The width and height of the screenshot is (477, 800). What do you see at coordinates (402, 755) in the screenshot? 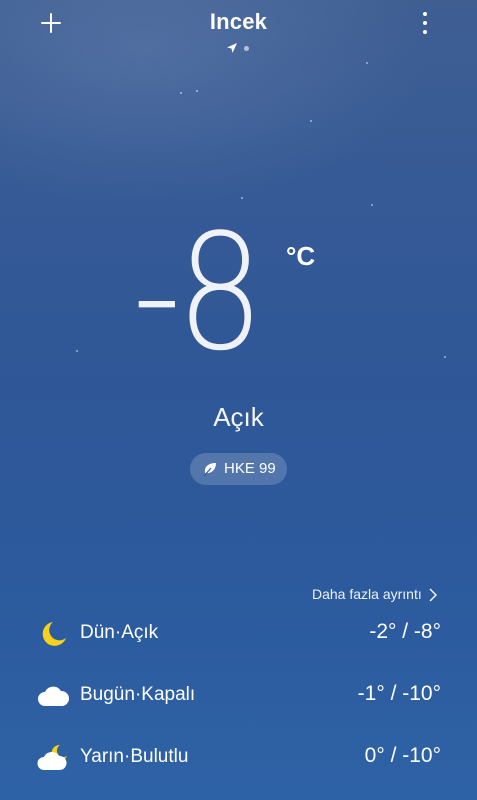
I see `forecast-temperature-range: 0° / -10°` at bounding box center [402, 755].